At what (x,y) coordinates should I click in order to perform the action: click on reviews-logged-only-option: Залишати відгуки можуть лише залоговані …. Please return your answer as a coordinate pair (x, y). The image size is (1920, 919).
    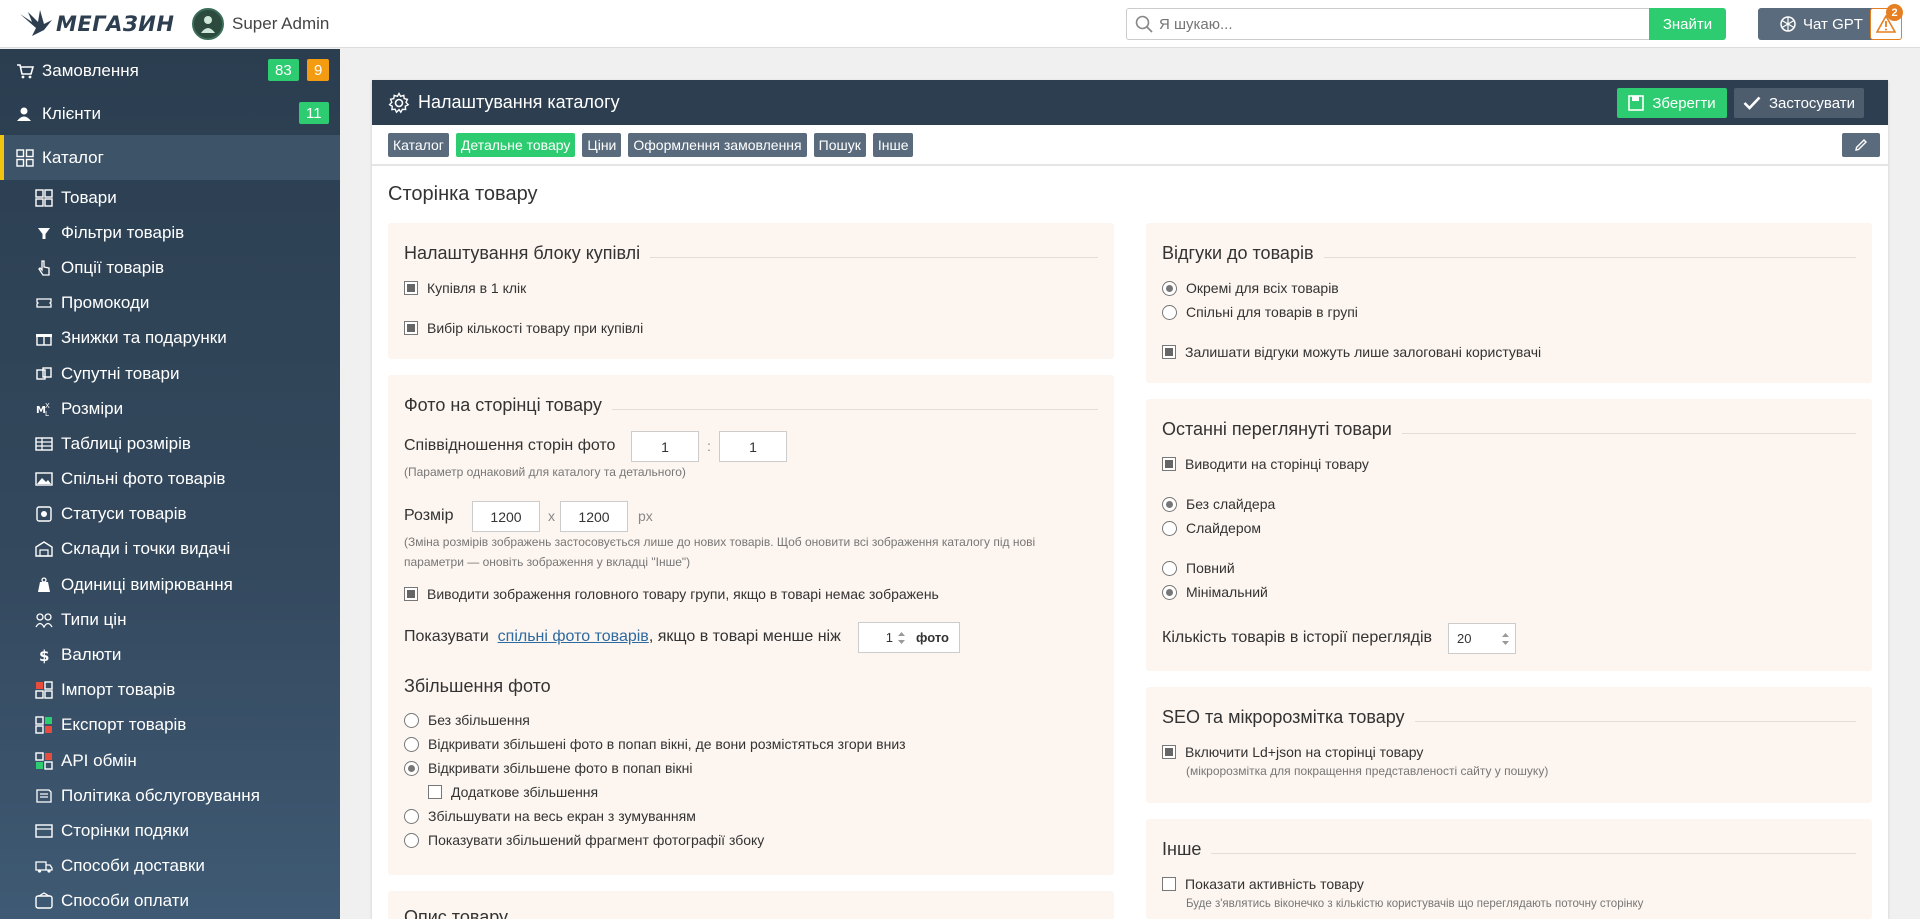
    Looking at the image, I should click on (1351, 352).